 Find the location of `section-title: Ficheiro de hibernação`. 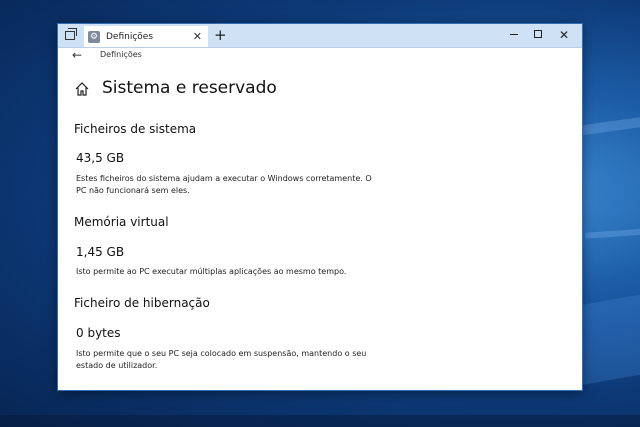

section-title: Ficheiro de hibernação is located at coordinates (142, 303).